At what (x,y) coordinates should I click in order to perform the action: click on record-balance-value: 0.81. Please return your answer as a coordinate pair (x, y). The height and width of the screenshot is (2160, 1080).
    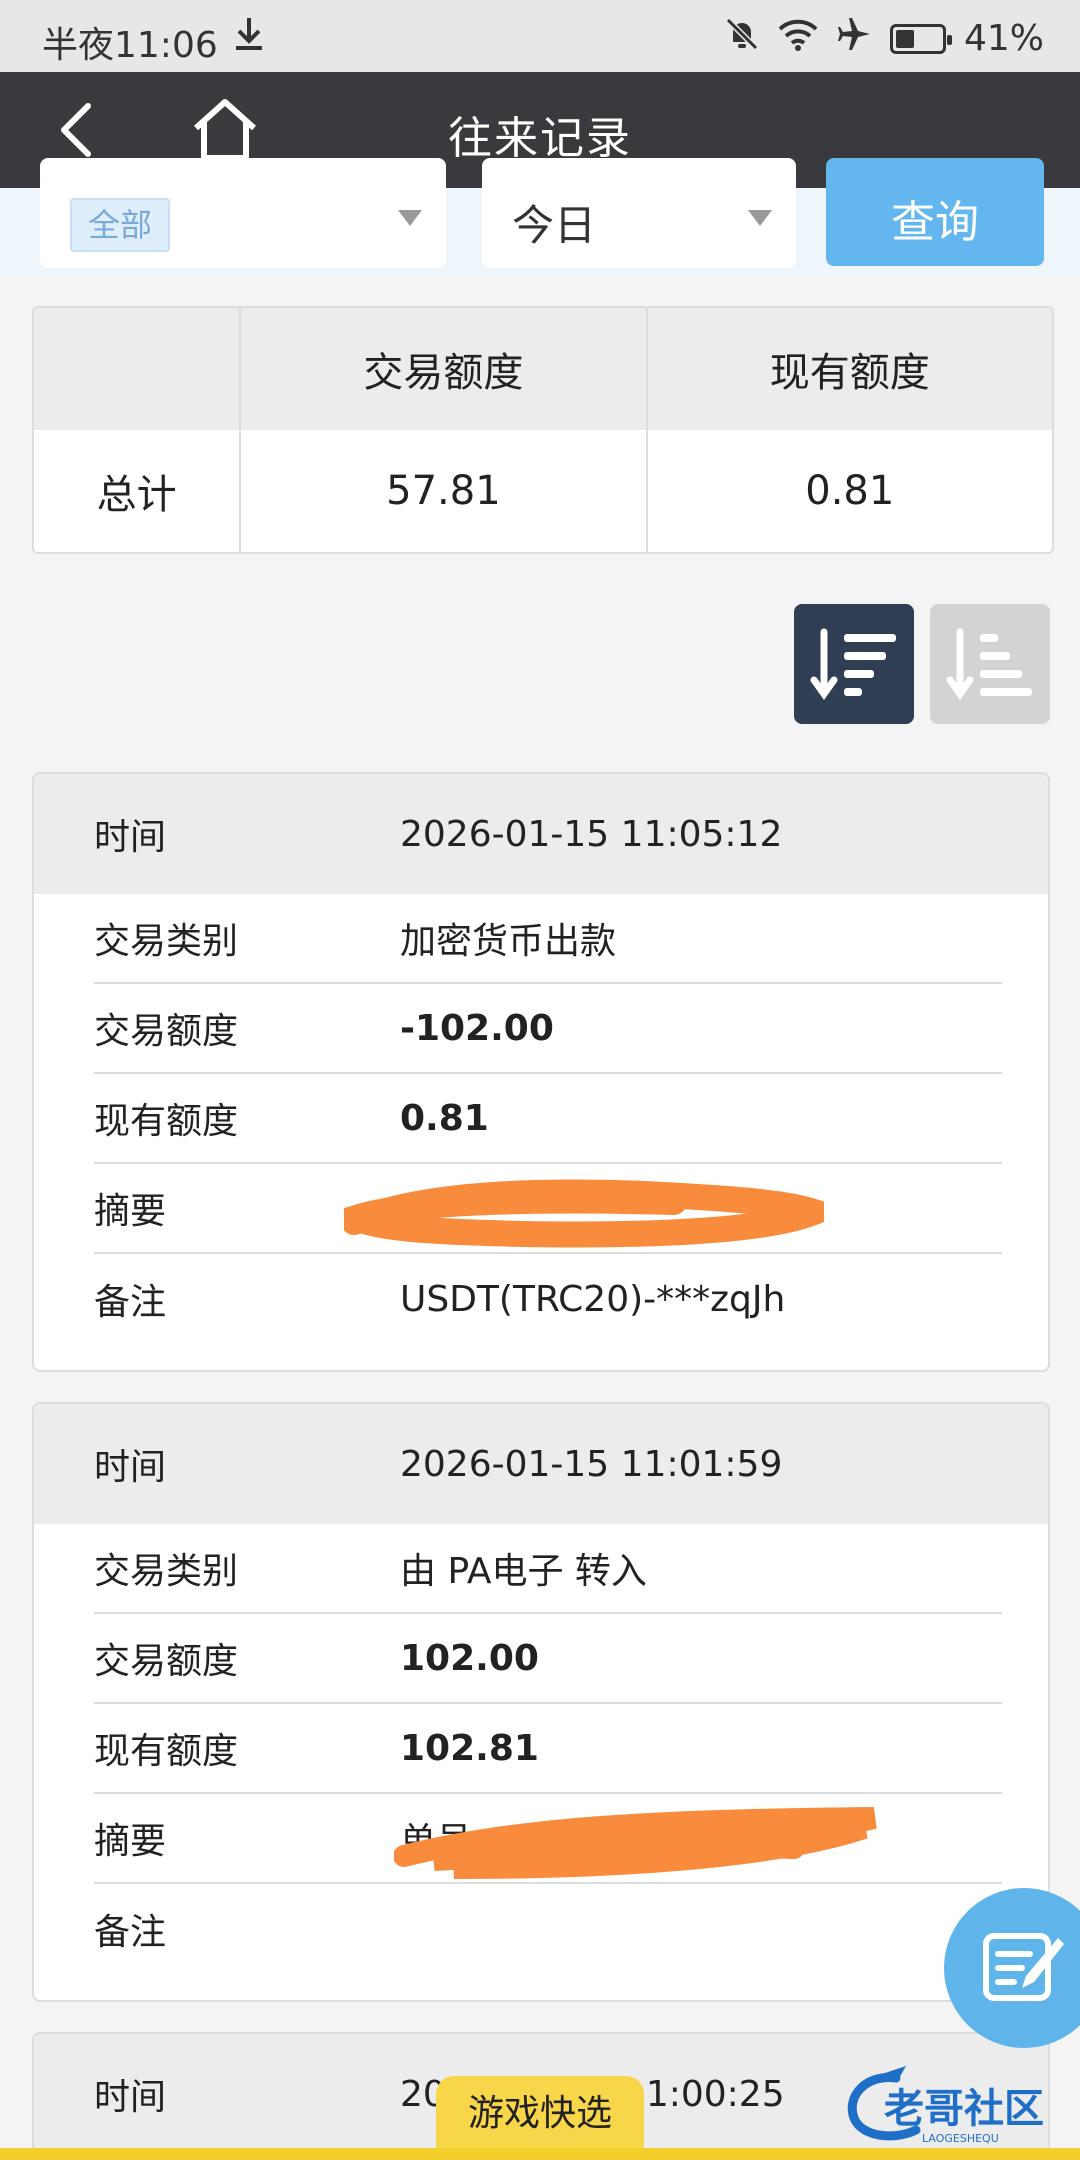
    Looking at the image, I should click on (444, 1118).